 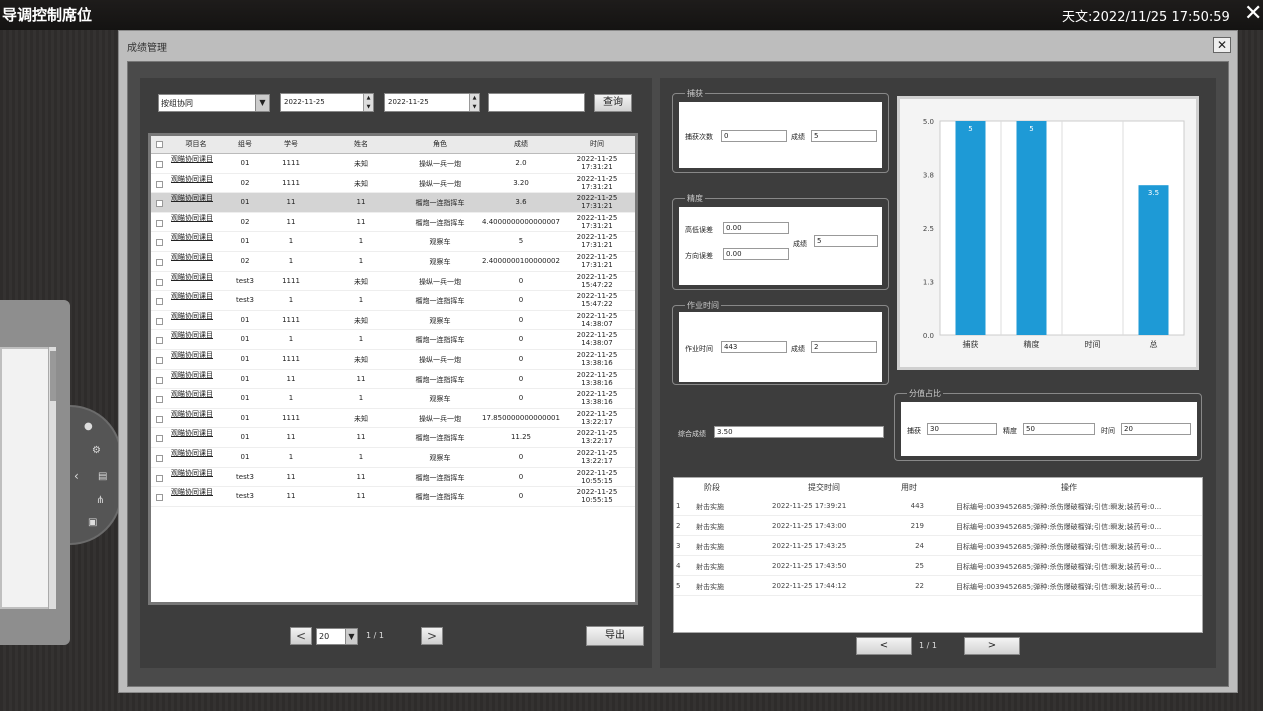 What do you see at coordinates (809, 586) in the screenshot?
I see `log-cell-time: 2022-11-25 17:44:12` at bounding box center [809, 586].